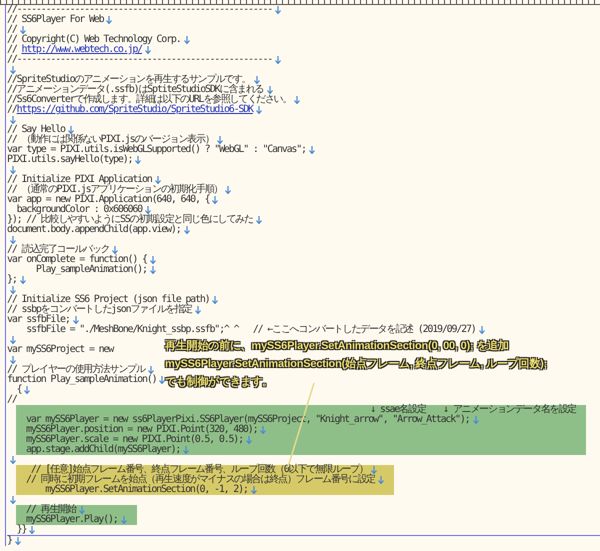 This screenshot has width=600, height=551. What do you see at coordinates (12, 280) in the screenshot?
I see `code-line: };` at bounding box center [12, 280].